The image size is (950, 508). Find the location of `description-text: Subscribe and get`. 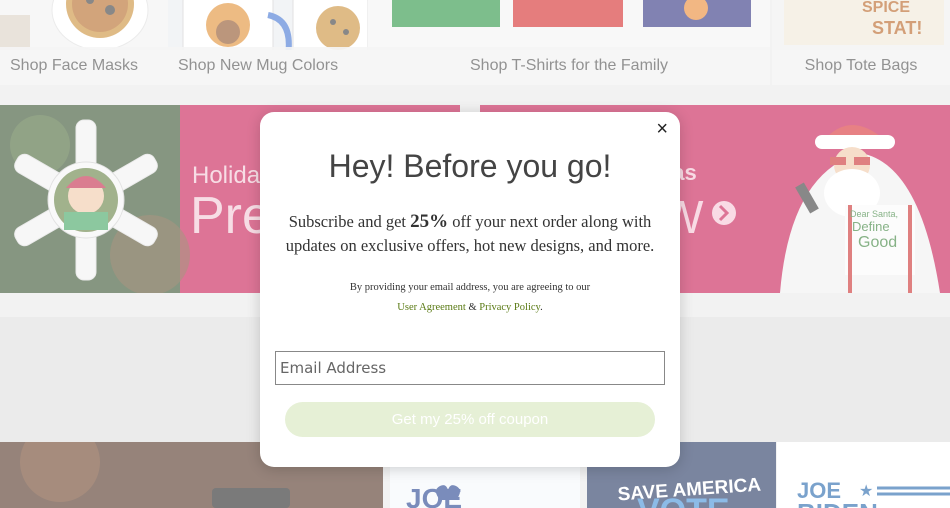

description-text: Subscribe and get is located at coordinates (349, 221).